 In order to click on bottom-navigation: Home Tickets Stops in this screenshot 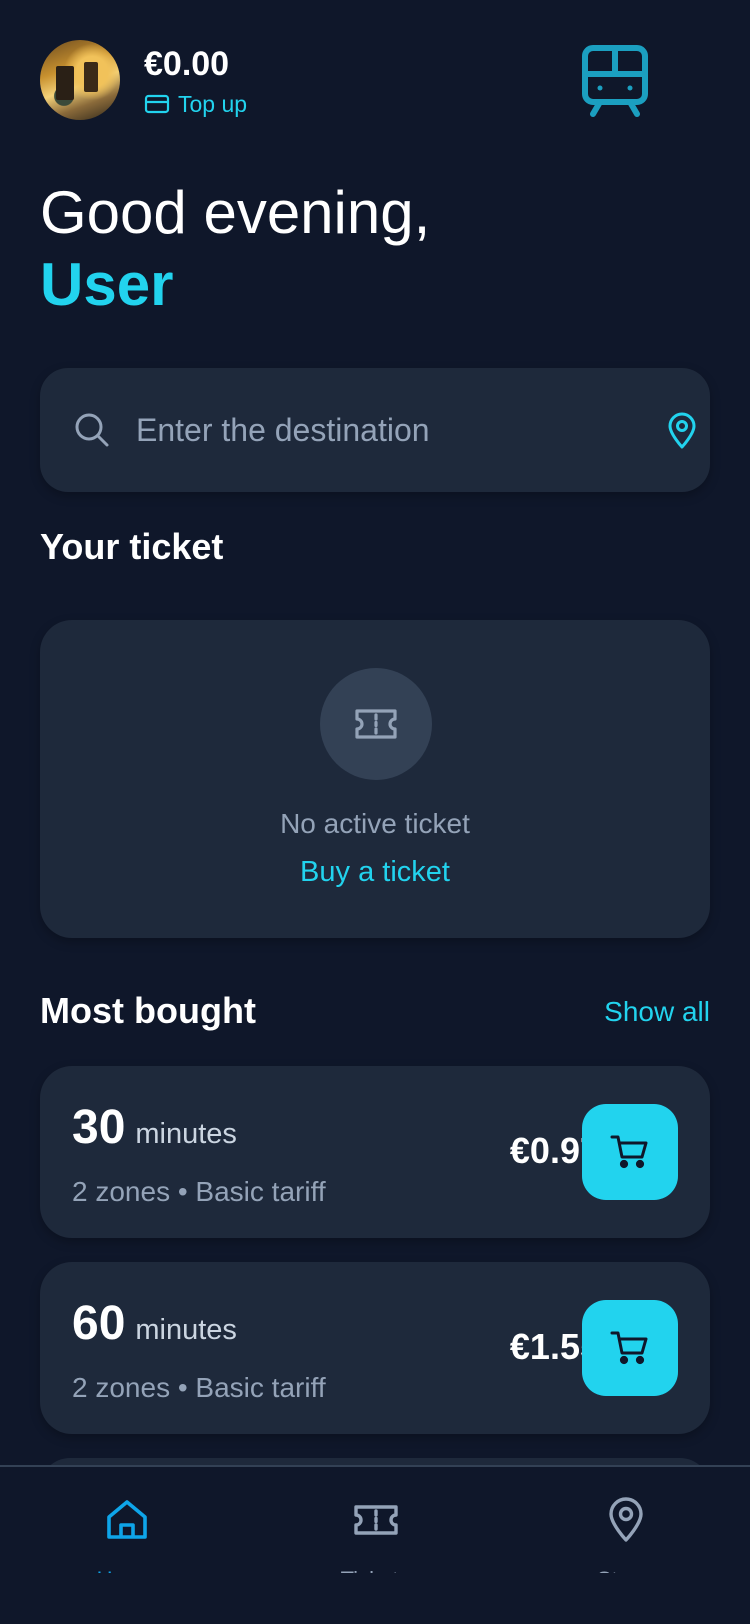, I will do `click(375, 1544)`.